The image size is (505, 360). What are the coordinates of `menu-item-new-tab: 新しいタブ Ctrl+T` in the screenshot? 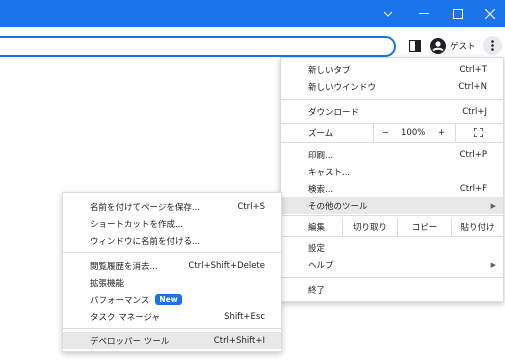 It's located at (392, 69).